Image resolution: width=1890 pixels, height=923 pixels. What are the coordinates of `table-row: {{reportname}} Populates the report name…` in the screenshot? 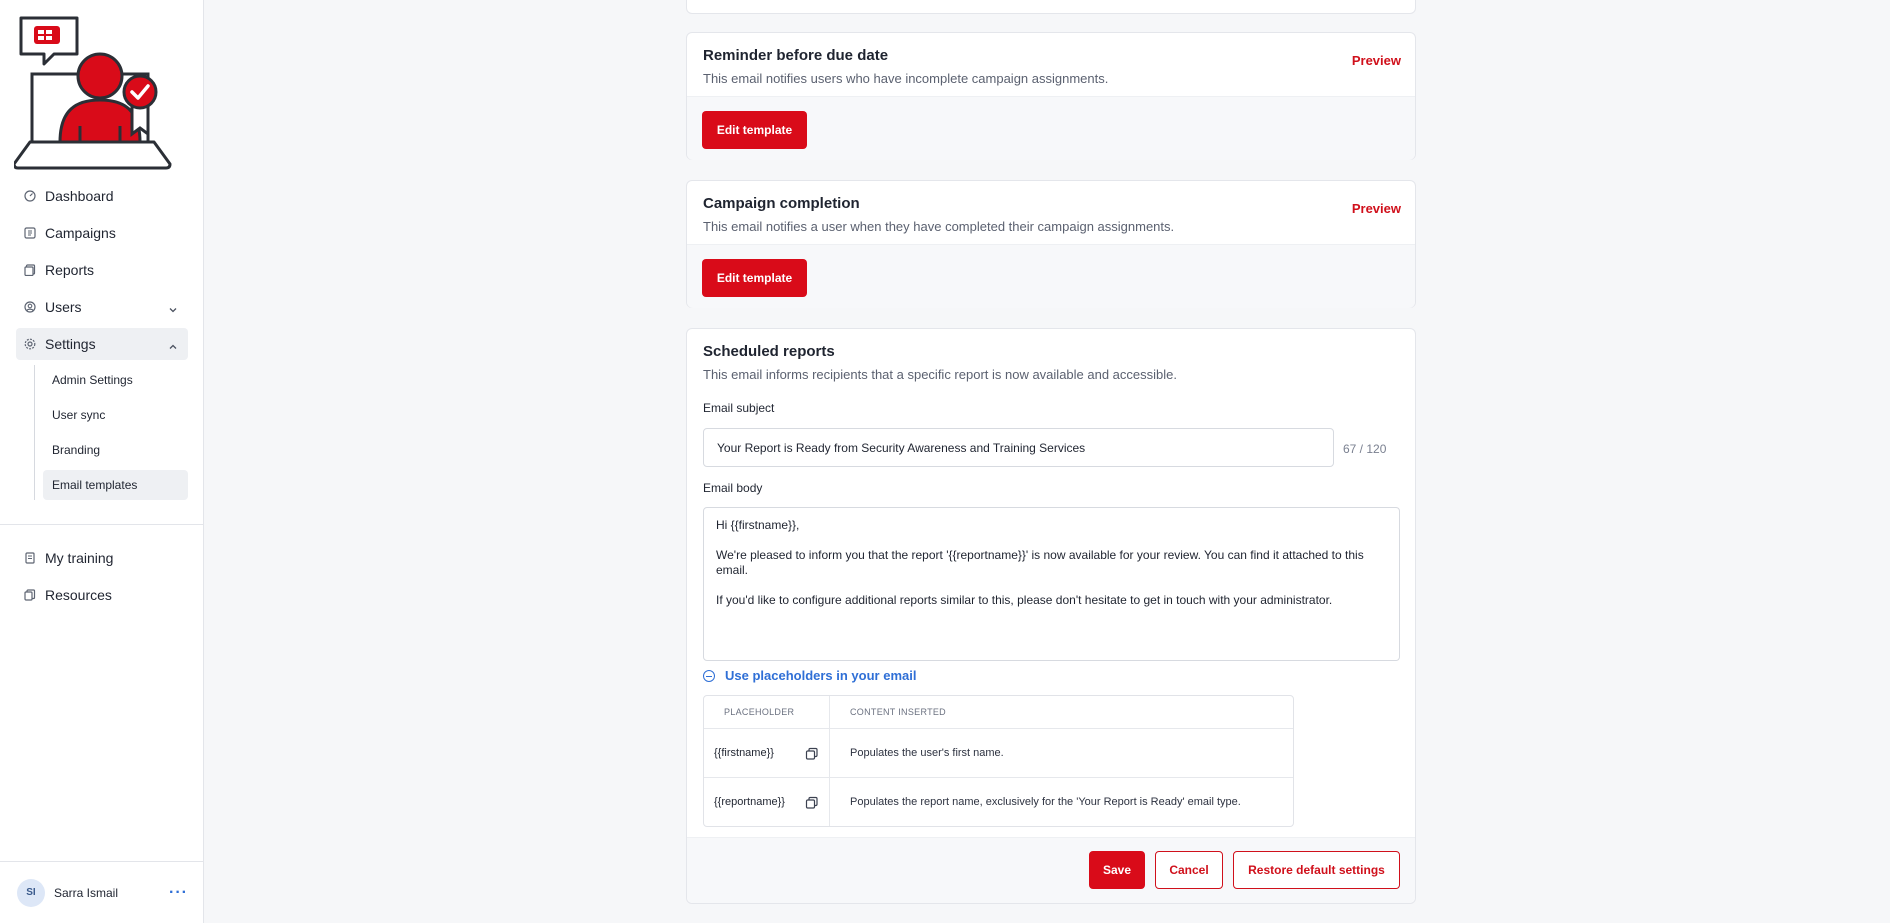 It's located at (998, 801).